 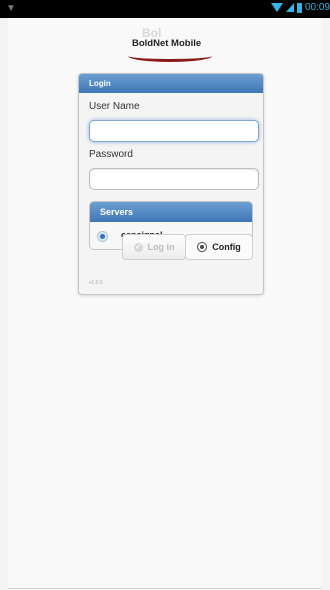 What do you see at coordinates (276, 7) in the screenshot?
I see `wifi-icon` at bounding box center [276, 7].